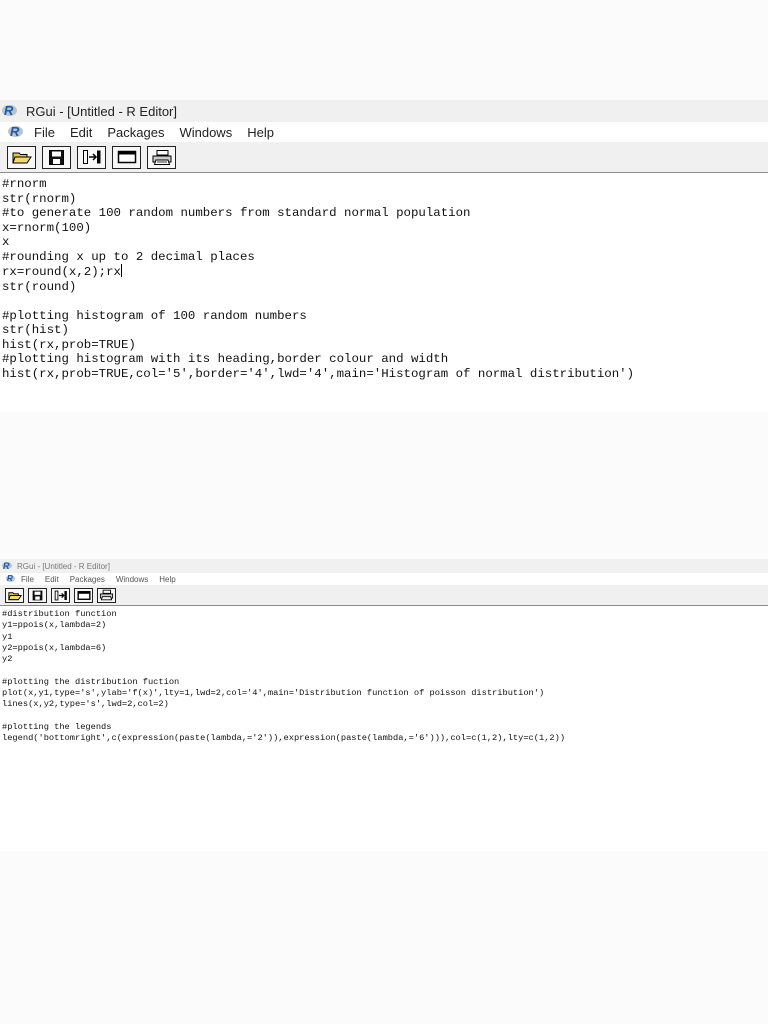 The image size is (768, 1024). Describe the element at coordinates (54, 647) in the screenshot. I see `code-line: y2=ppois(x,lambda=6)` at that location.